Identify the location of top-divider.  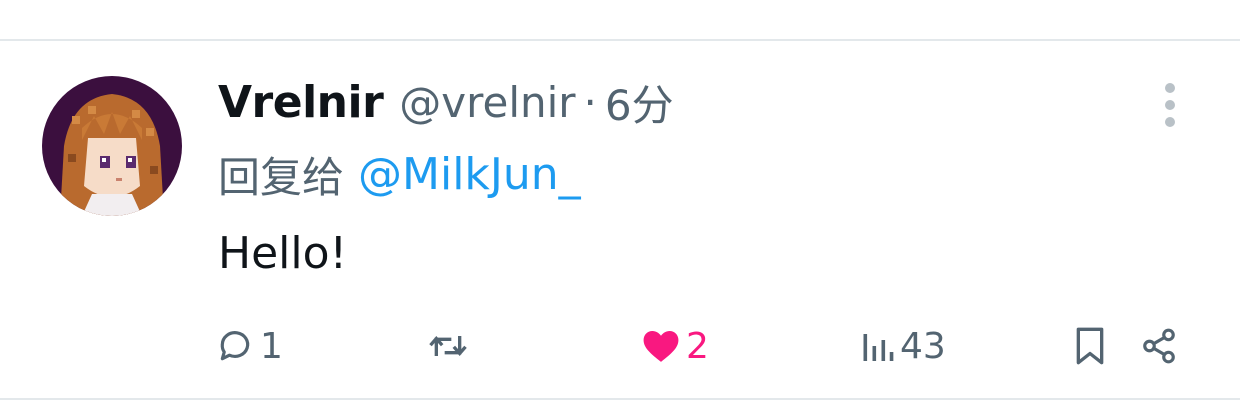
(620, 40).